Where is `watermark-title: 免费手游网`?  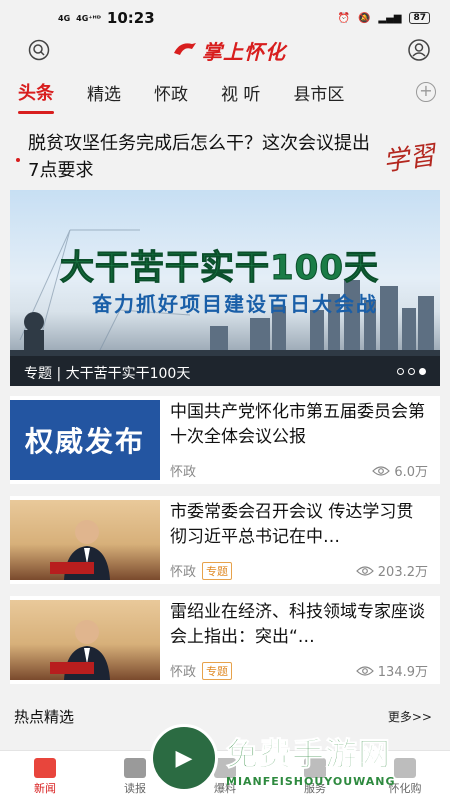
watermark-title: 免费手游网 is located at coordinates (309, 753).